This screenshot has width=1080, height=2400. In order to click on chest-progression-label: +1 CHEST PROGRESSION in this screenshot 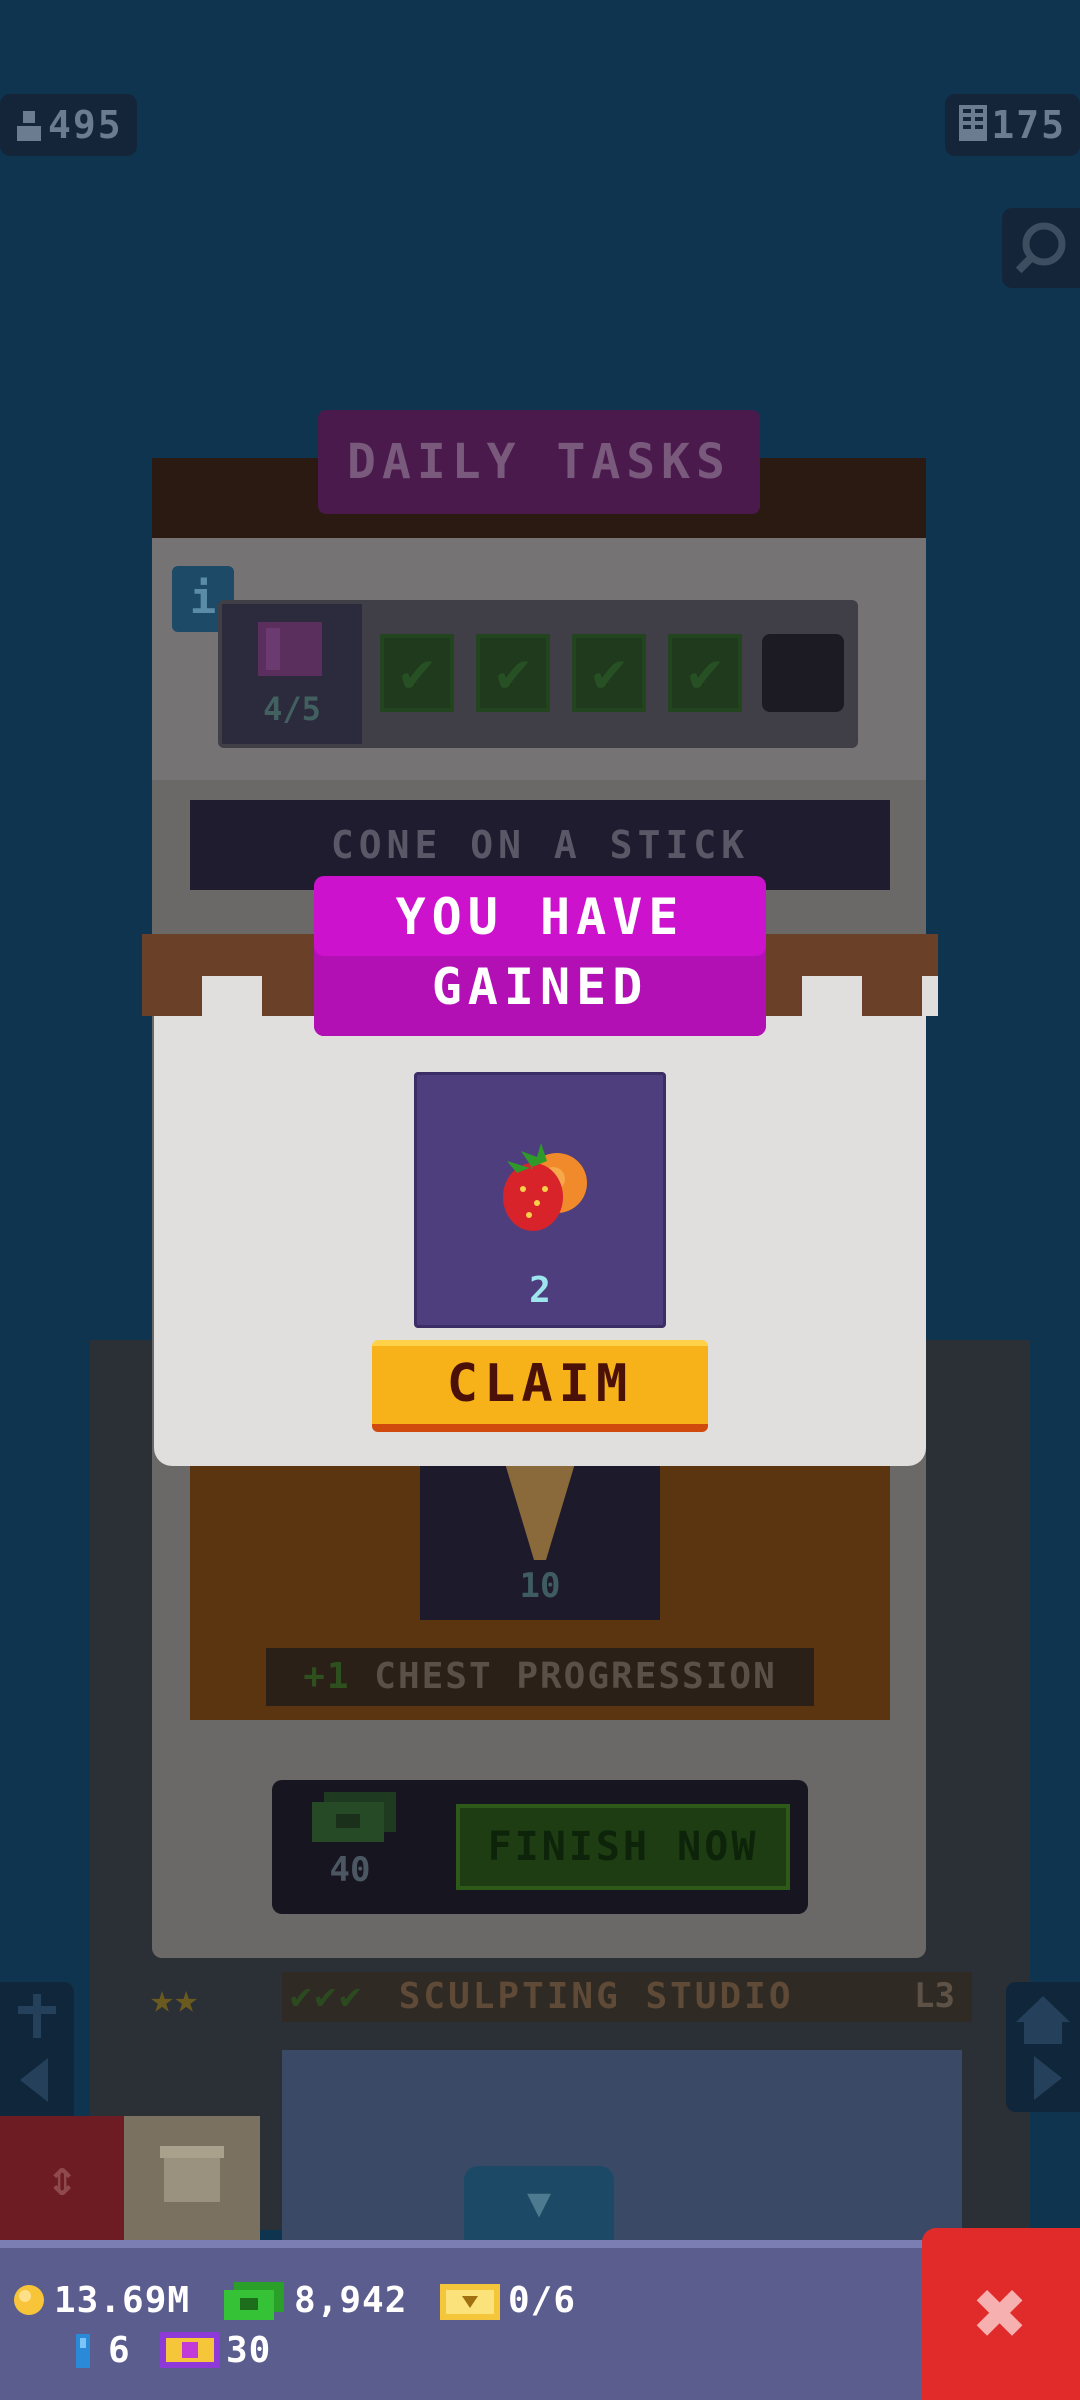, I will do `click(540, 1677)`.